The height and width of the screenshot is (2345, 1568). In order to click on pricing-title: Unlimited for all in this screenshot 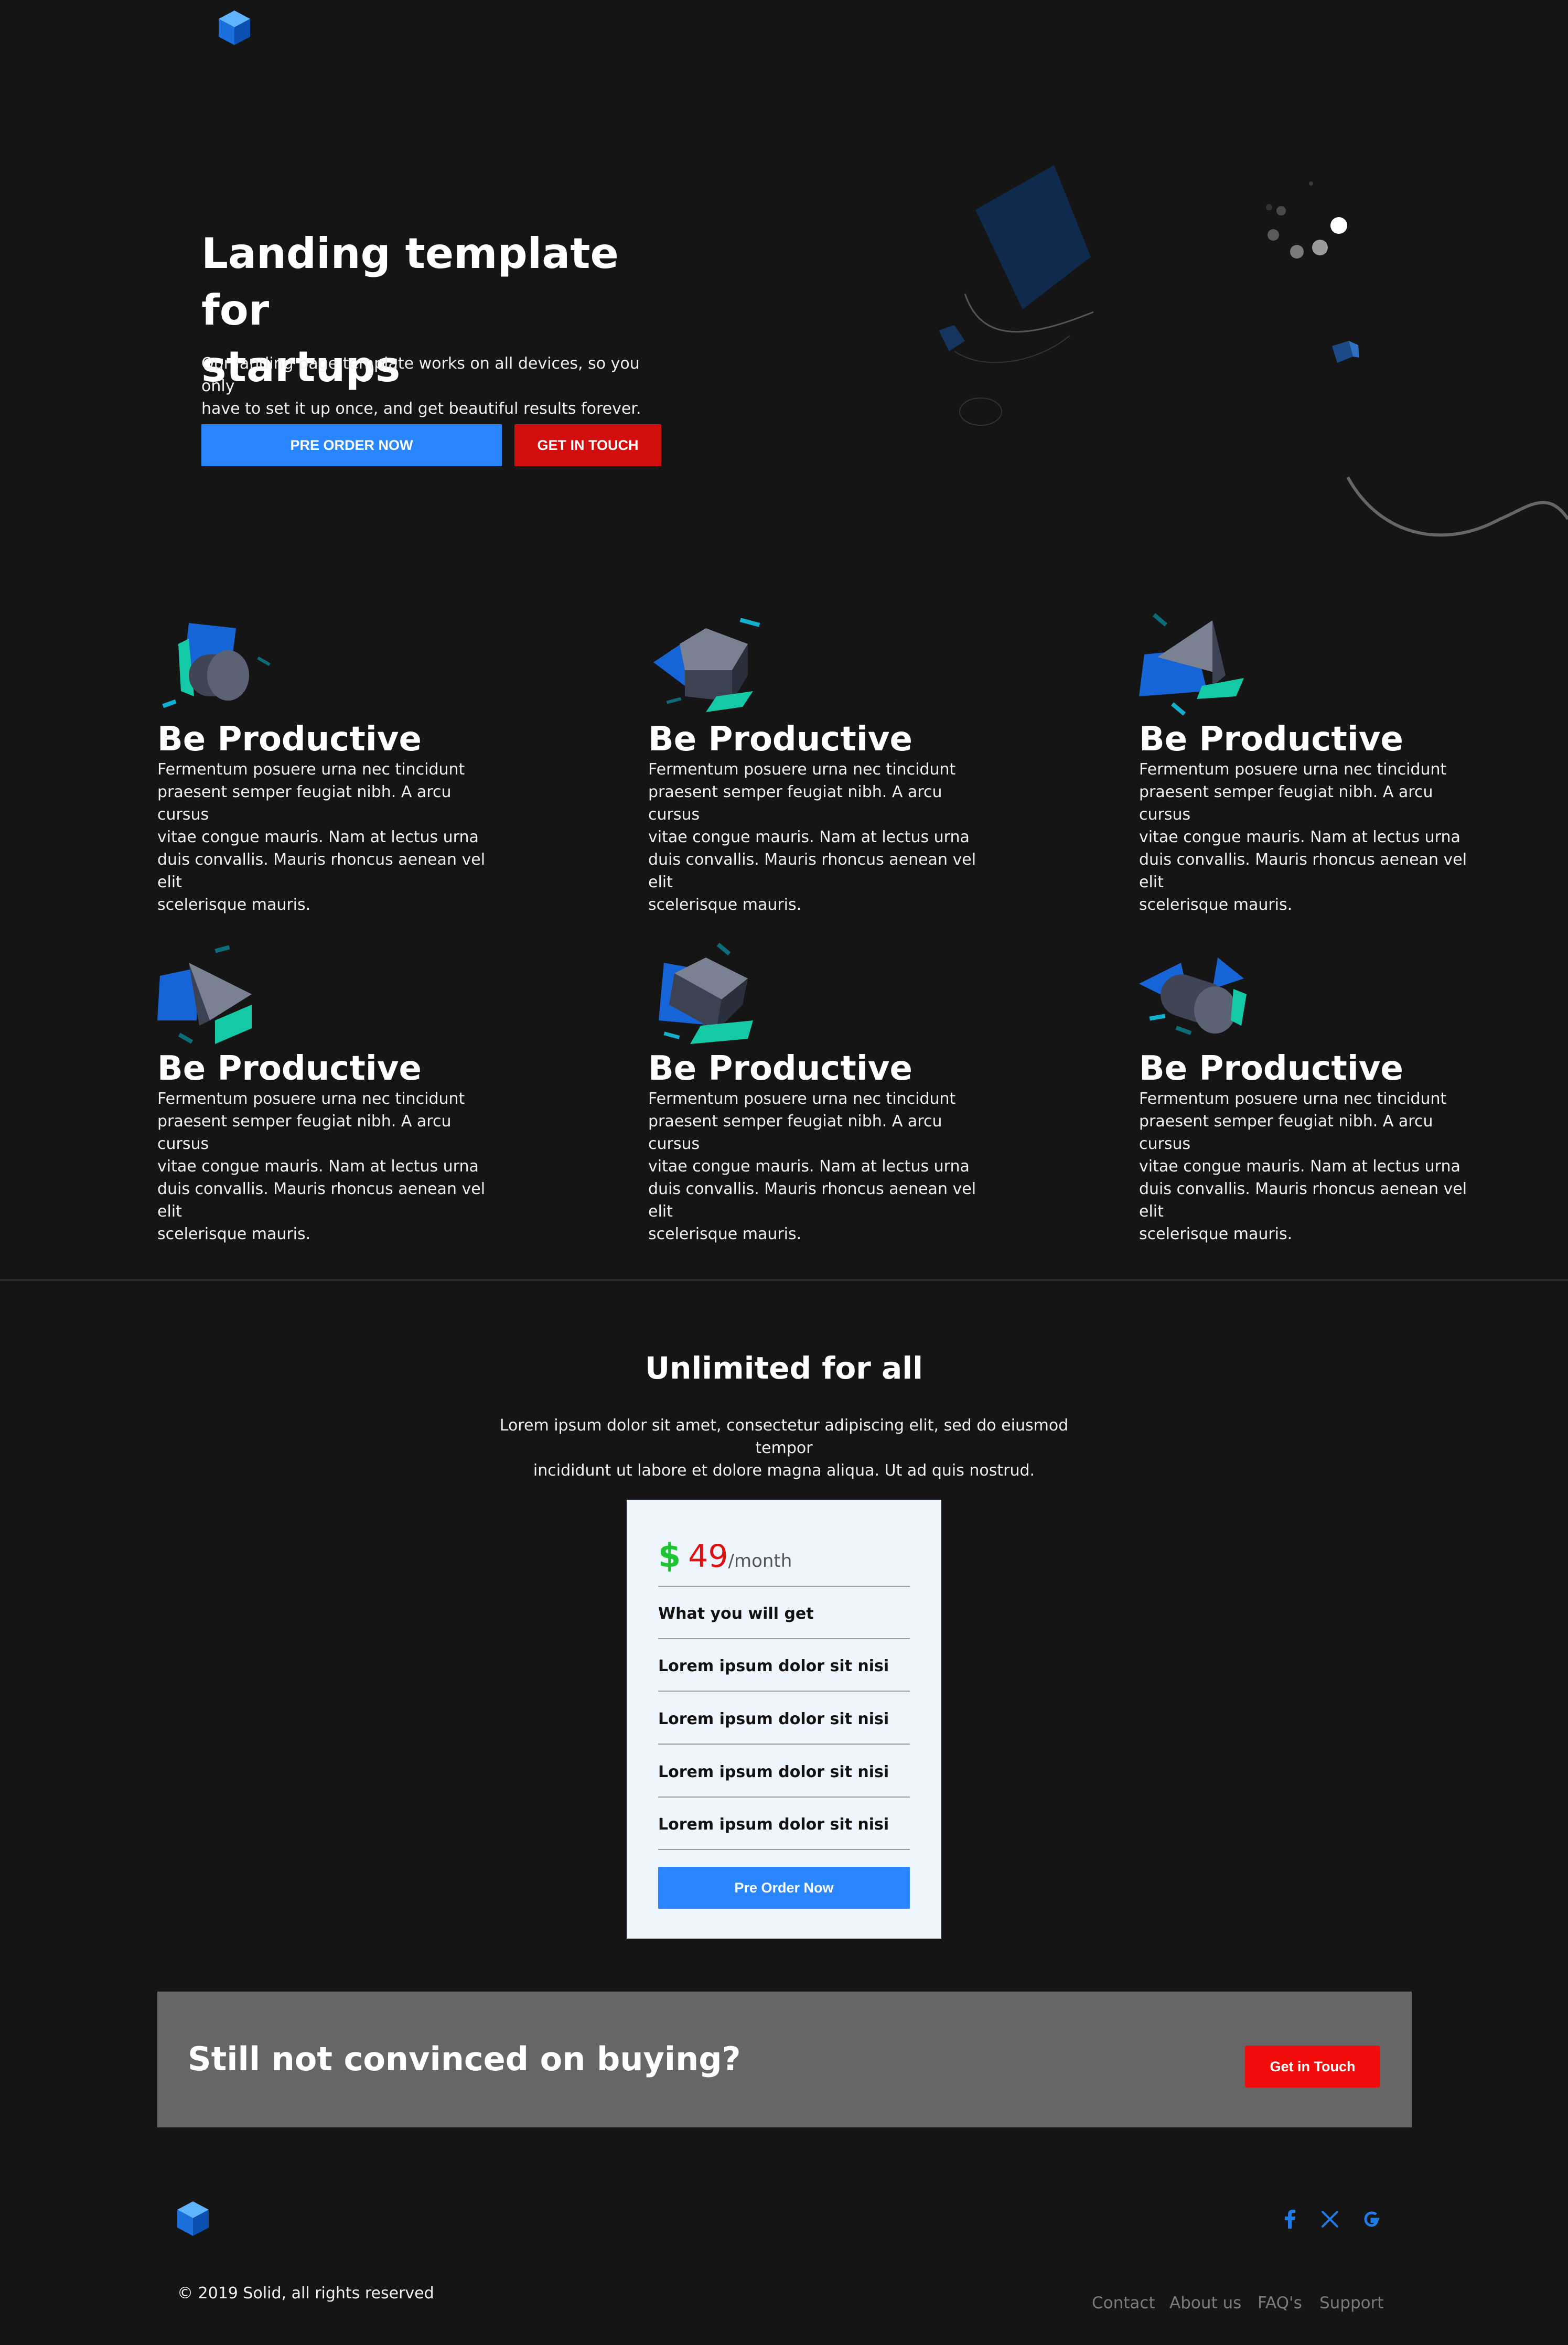, I will do `click(784, 1368)`.